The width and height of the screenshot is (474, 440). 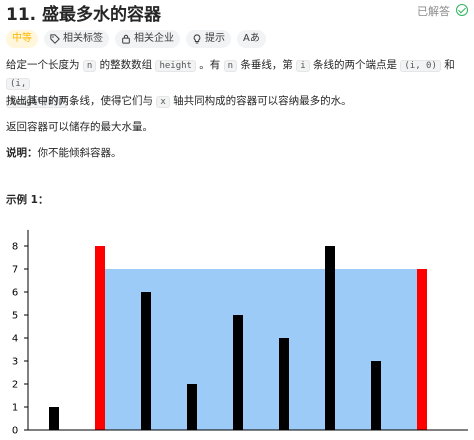 I want to click on code-x: x, so click(x=163, y=102).